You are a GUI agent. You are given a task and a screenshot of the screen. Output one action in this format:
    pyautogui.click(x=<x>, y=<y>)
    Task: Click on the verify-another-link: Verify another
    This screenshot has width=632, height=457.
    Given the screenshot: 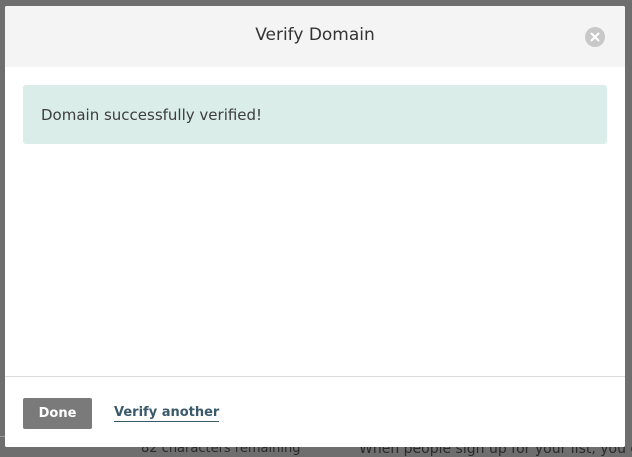 What is the action you would take?
    pyautogui.click(x=167, y=413)
    